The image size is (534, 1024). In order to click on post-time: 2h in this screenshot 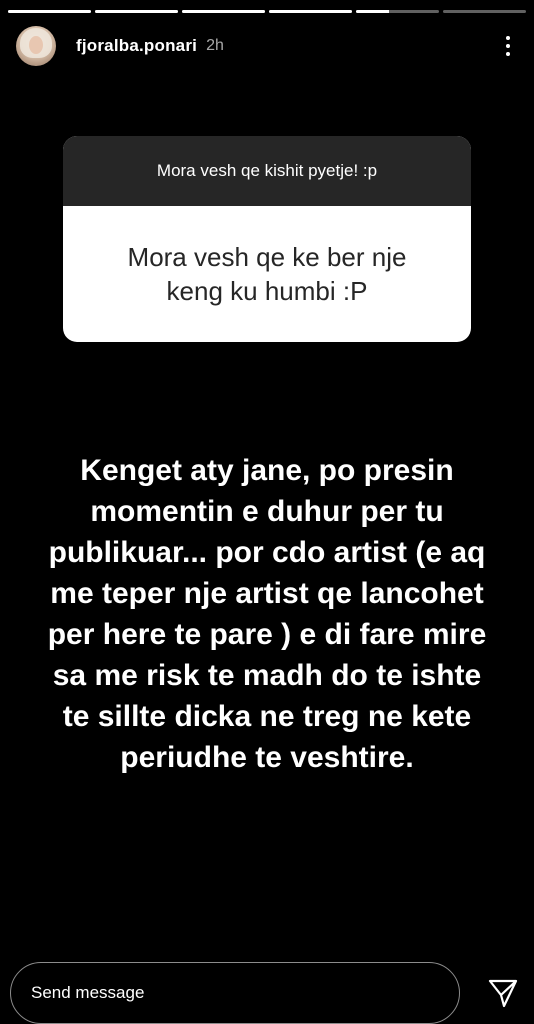, I will do `click(215, 45)`.